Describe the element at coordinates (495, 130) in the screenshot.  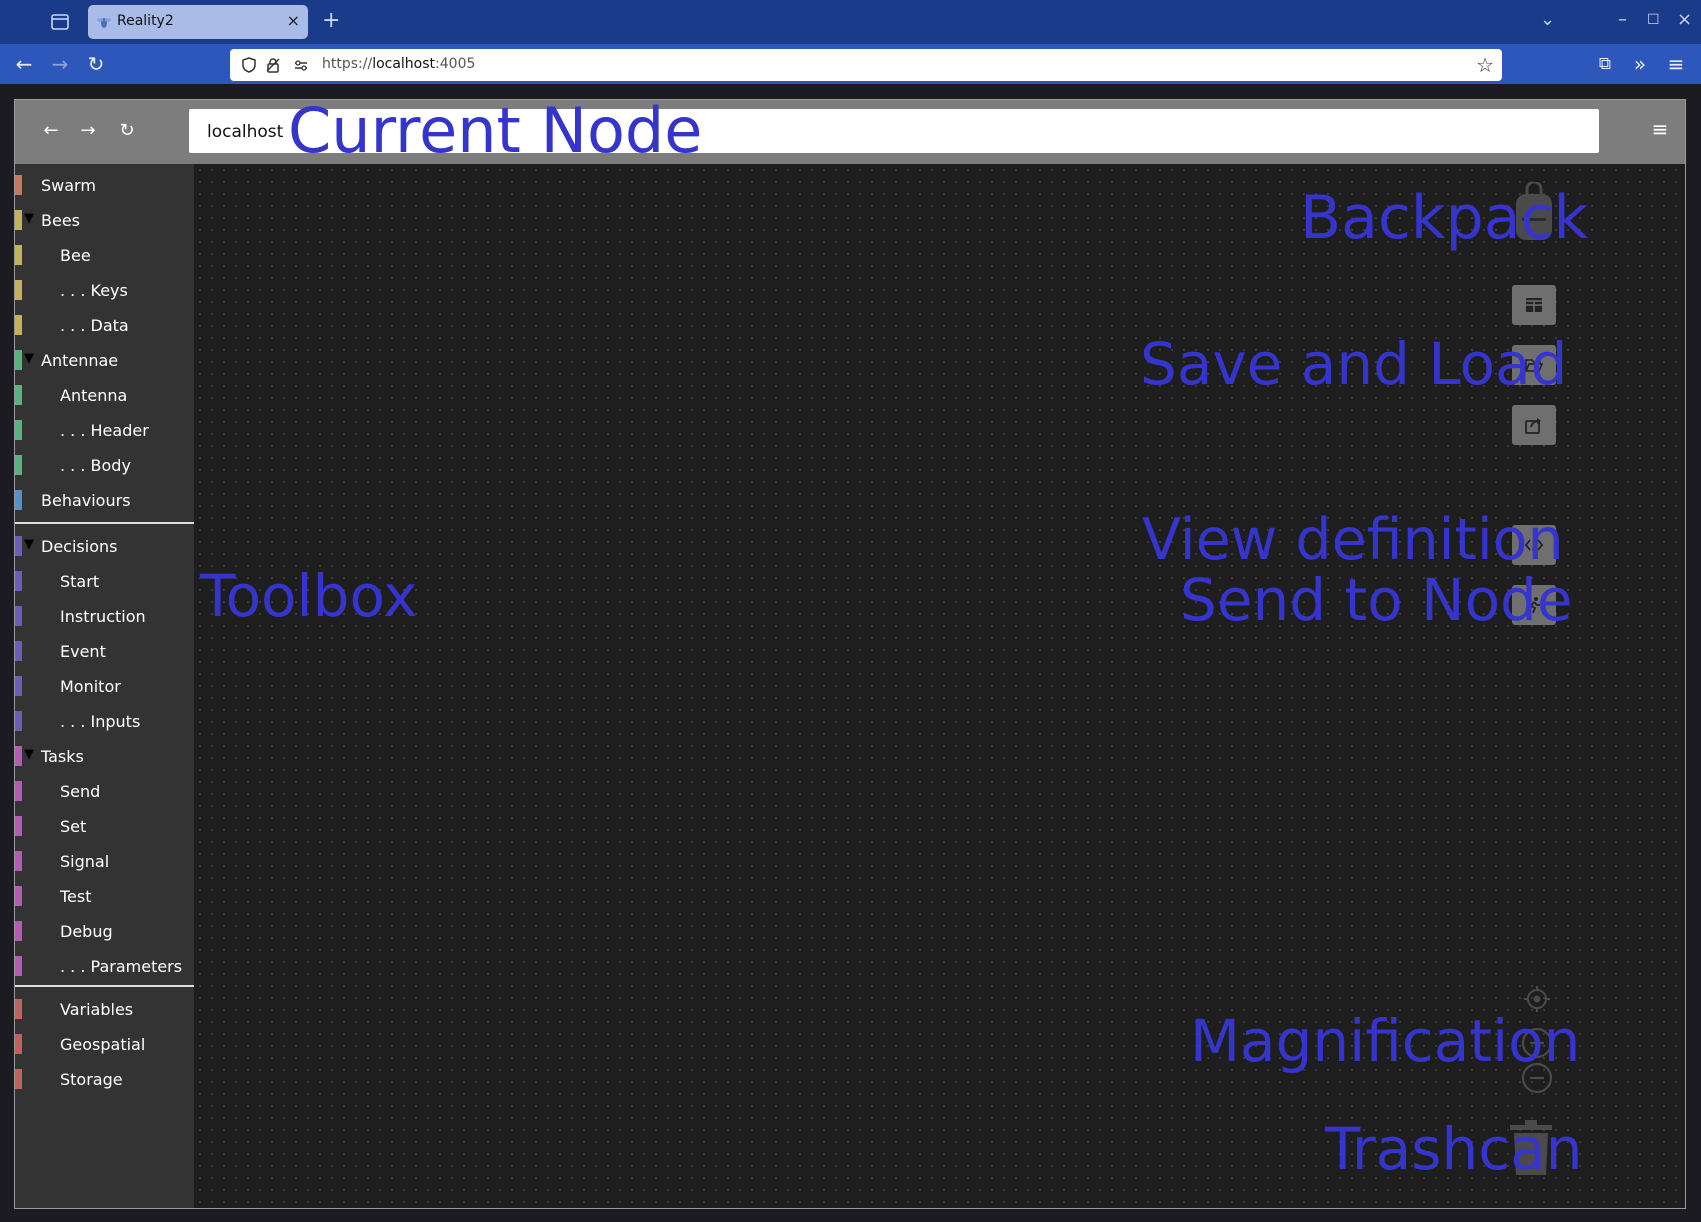
I see `current-node-annotation: Current Node` at that location.